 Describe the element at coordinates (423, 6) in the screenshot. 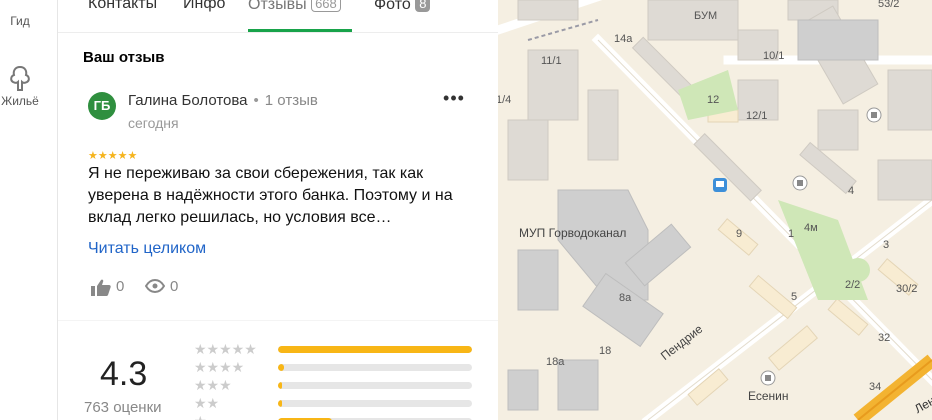

I see `photos-count-badge: 8` at that location.